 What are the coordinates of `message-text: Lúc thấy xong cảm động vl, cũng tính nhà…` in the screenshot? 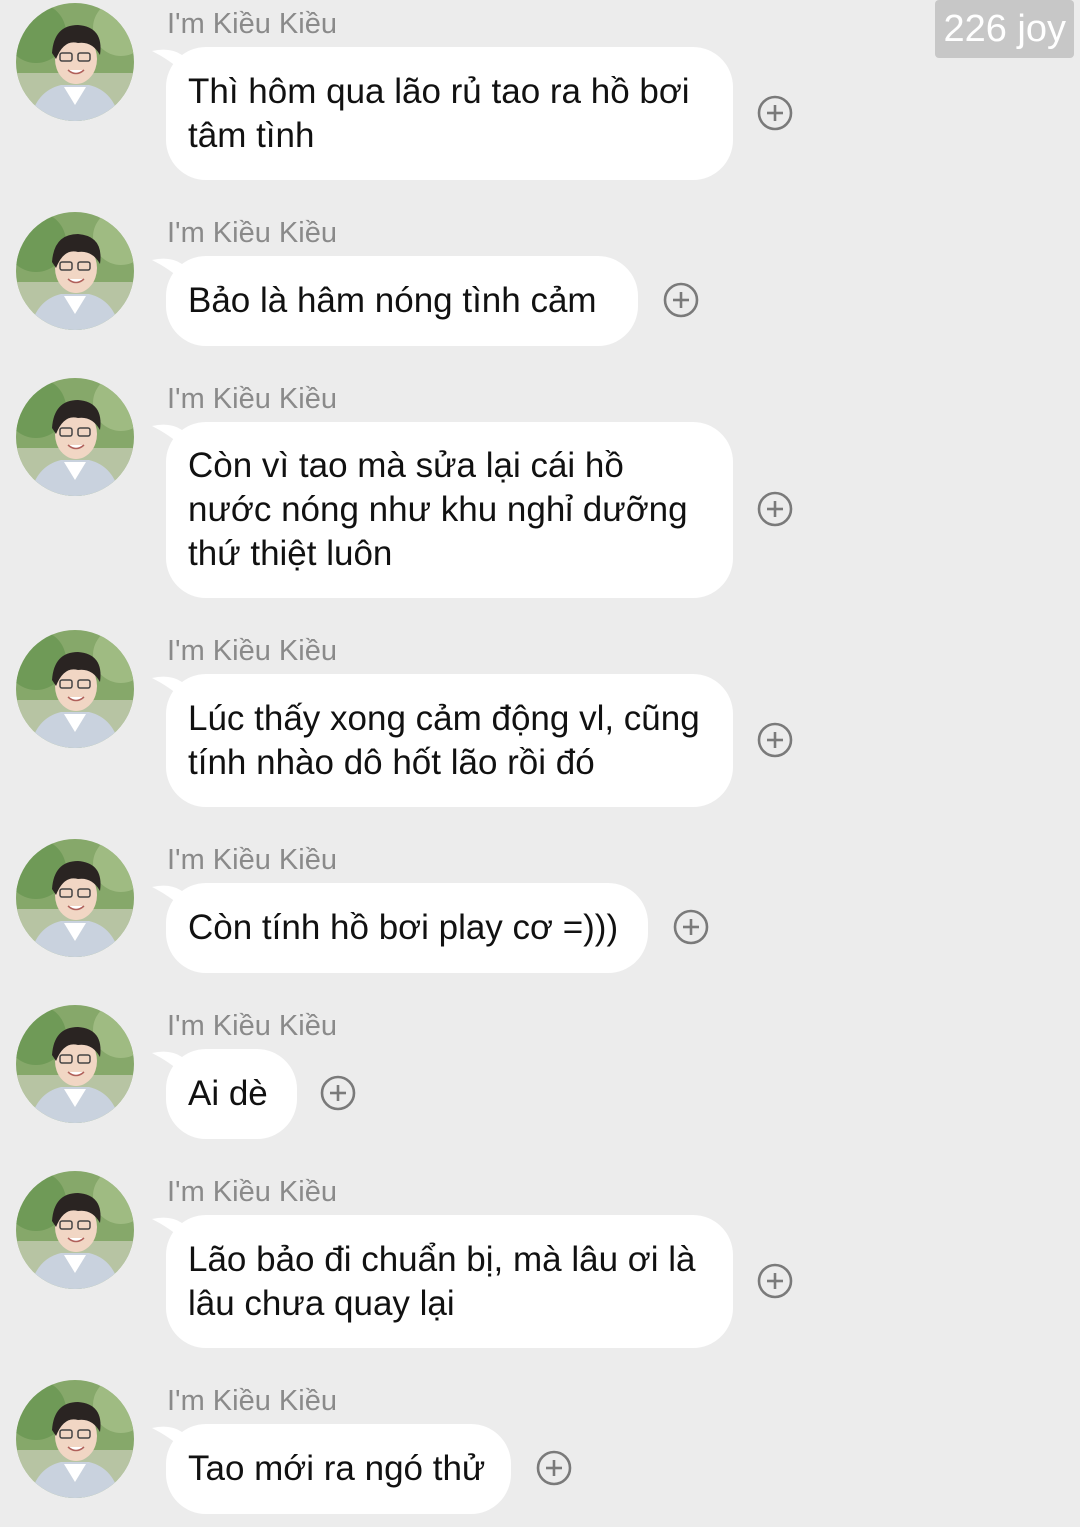 It's located at (444, 740).